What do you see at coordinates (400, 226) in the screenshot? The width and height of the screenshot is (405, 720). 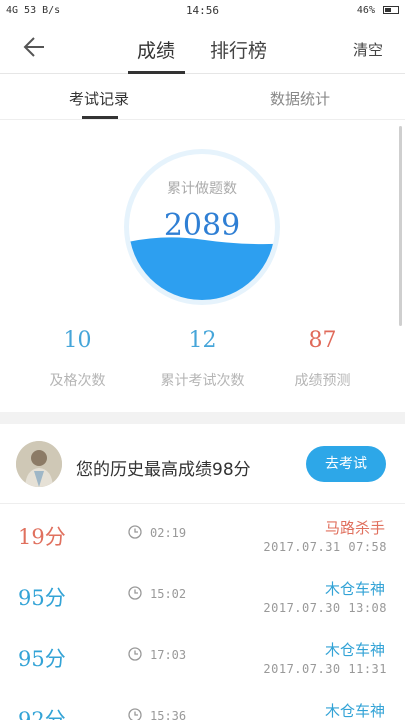 I see `scrollbar` at bounding box center [400, 226].